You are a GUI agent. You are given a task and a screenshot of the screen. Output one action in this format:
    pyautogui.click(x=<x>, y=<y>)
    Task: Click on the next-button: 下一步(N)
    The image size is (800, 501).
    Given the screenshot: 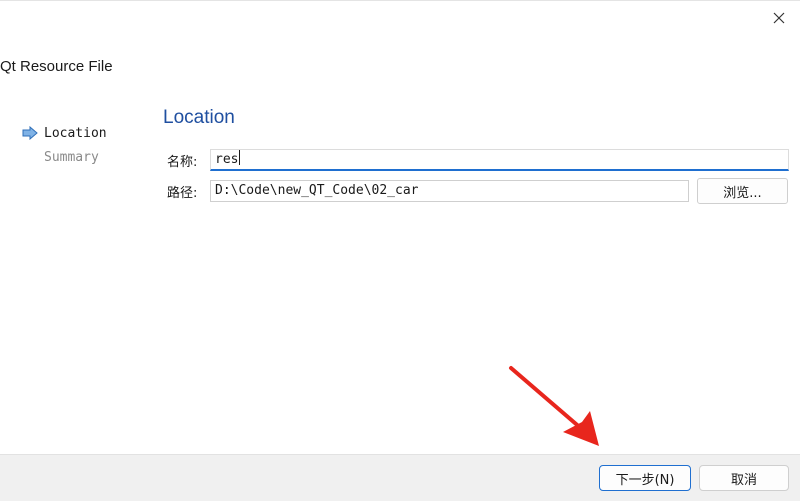 What is the action you would take?
    pyautogui.click(x=645, y=478)
    